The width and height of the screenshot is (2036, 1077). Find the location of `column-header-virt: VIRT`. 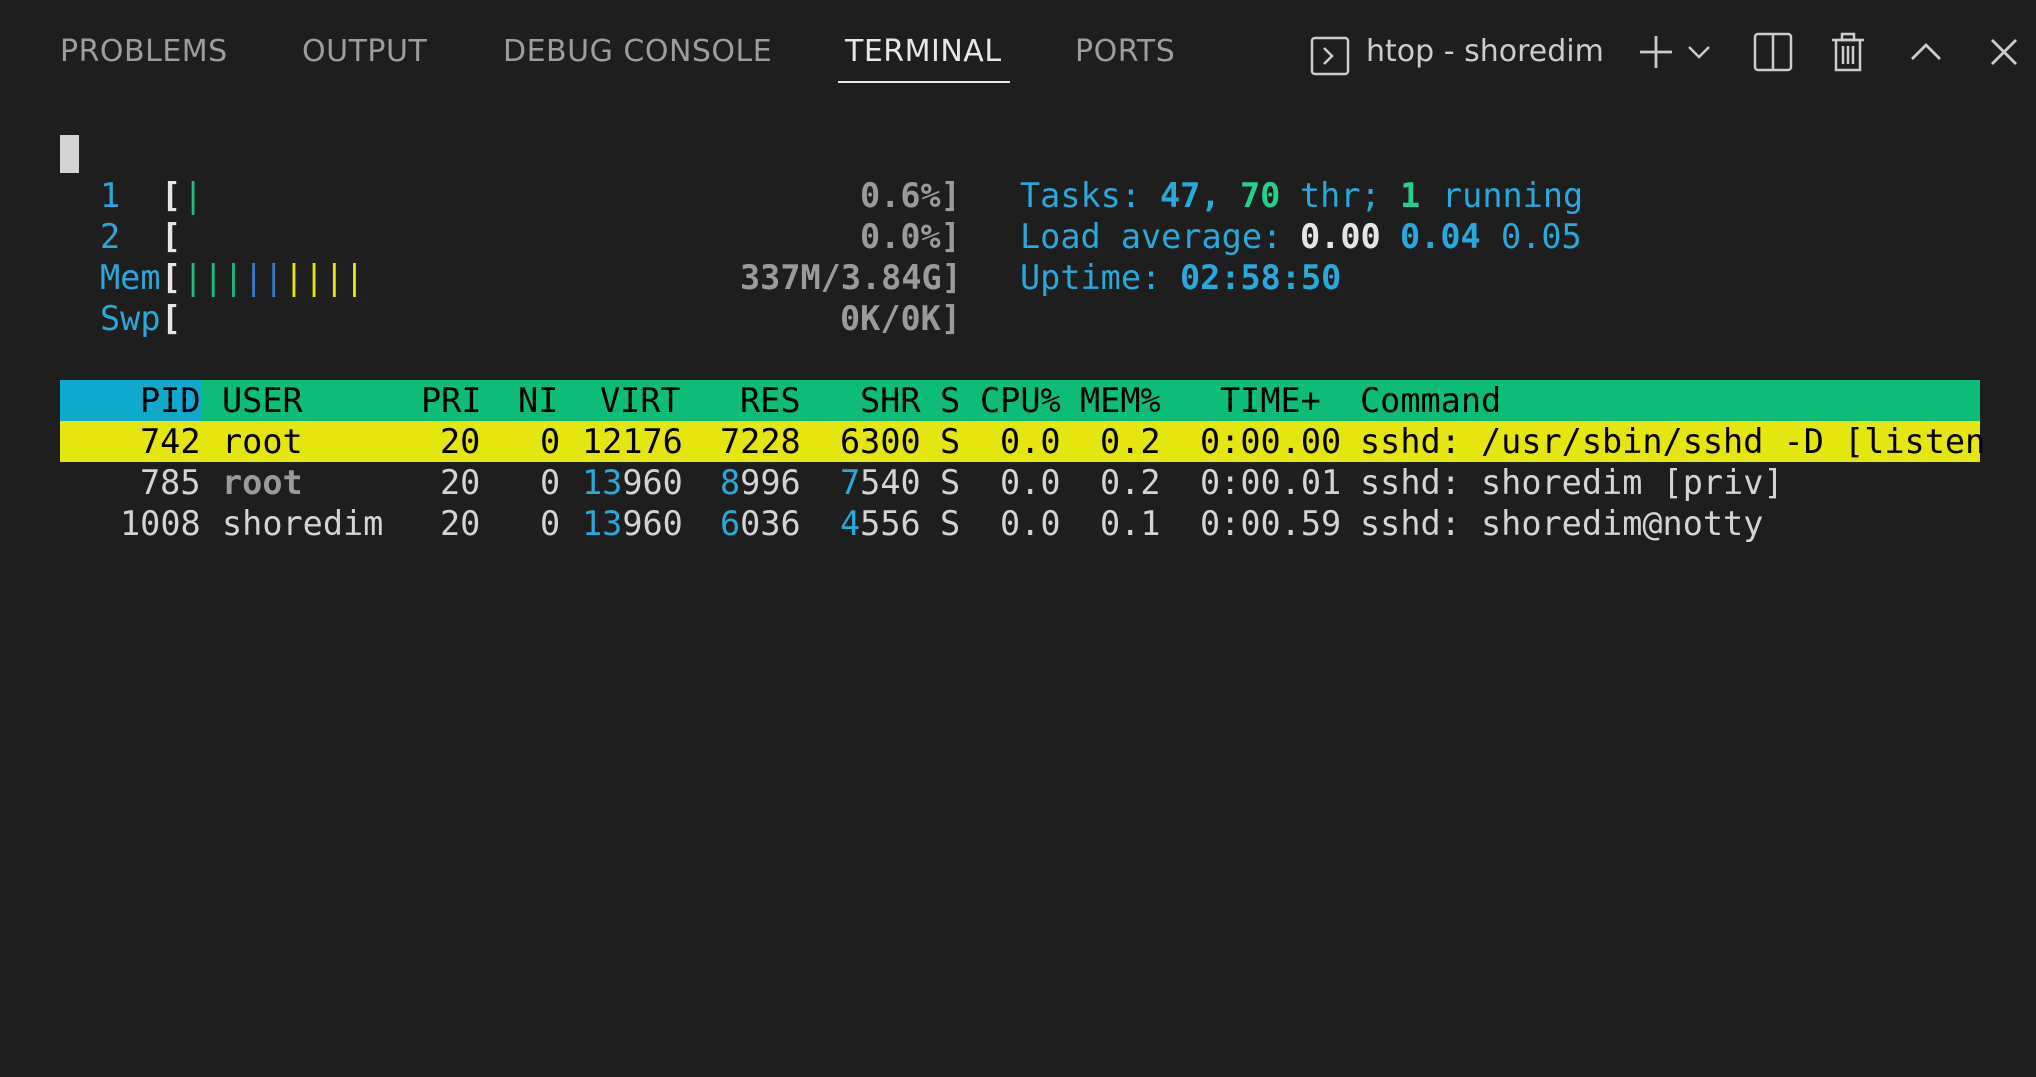

column-header-virt: VIRT is located at coordinates (640, 400).